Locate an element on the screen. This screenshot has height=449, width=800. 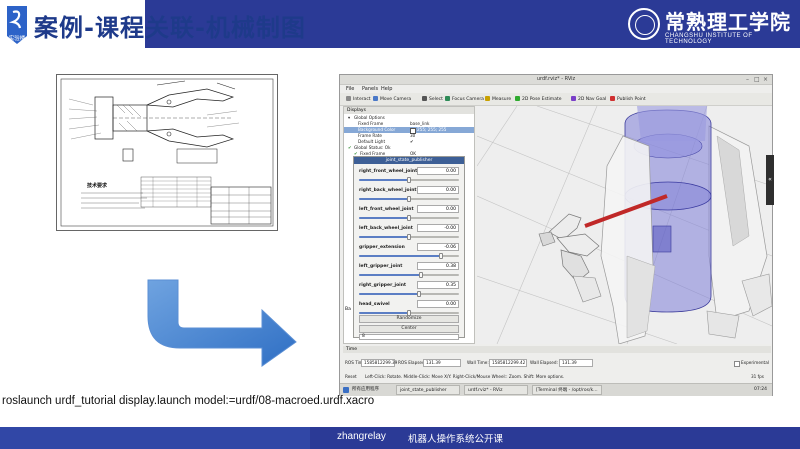
reset-button: Reset is located at coordinates (351, 377).